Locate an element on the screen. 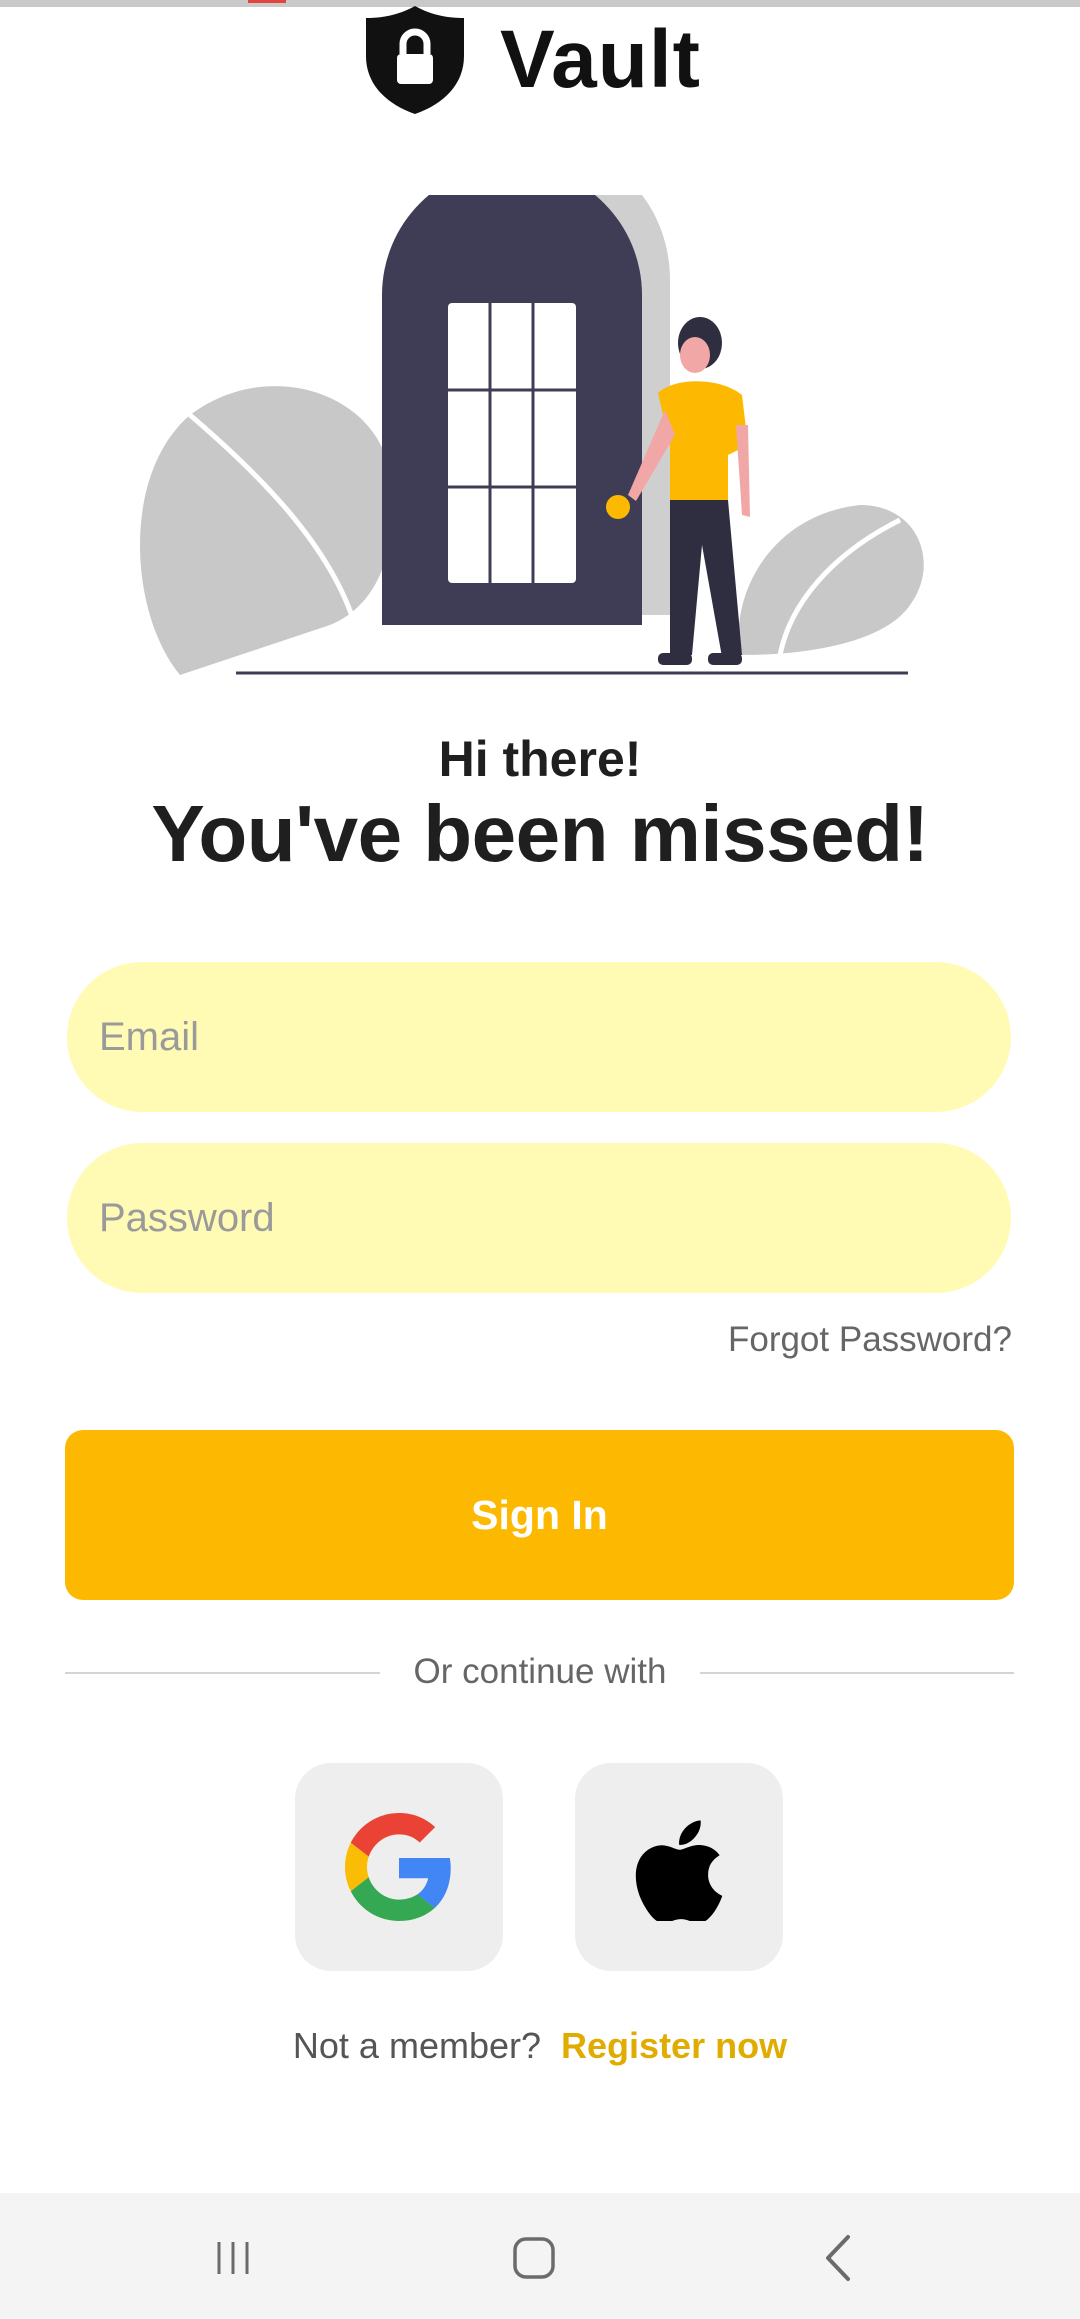 The image size is (1080, 2319). recent-apps-icon is located at coordinates (233, 2258).